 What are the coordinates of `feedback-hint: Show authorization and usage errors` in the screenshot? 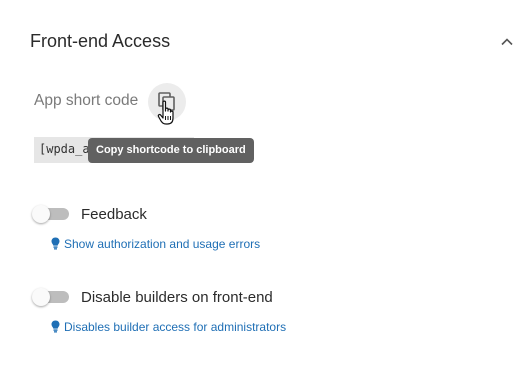 It's located at (155, 244).